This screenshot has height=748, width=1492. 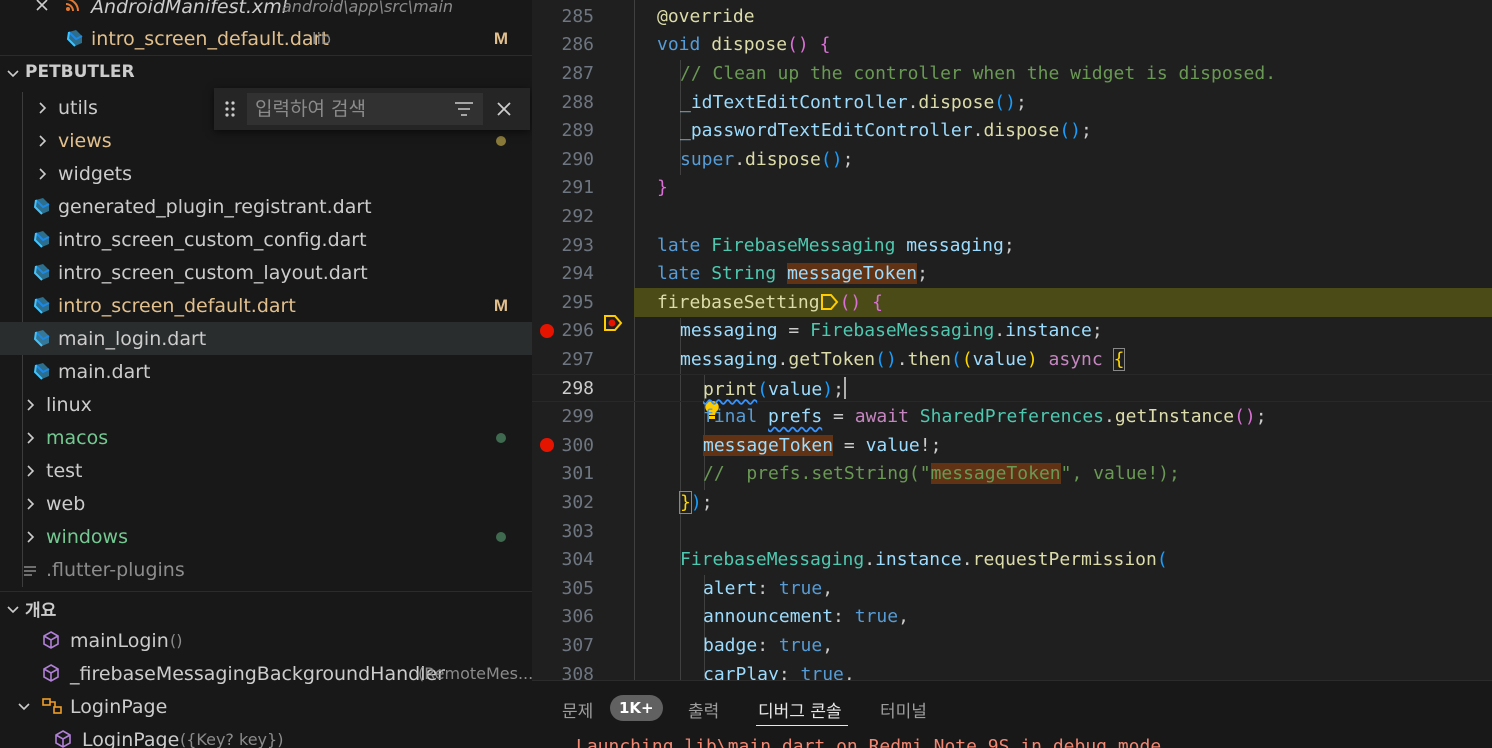 What do you see at coordinates (1012, 396) in the screenshot?
I see `code-line-cursor: 298 print(value);` at bounding box center [1012, 396].